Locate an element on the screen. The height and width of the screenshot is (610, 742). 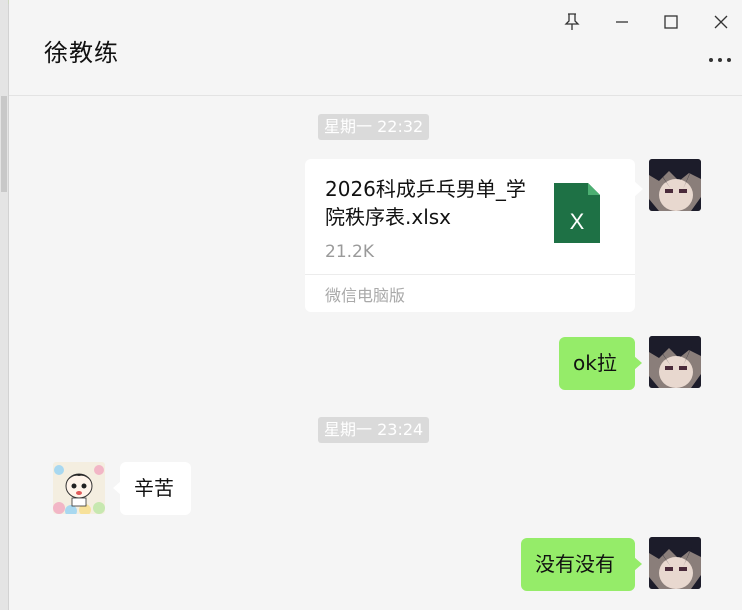
timestamp: 星期一 23:24 is located at coordinates (374, 430).